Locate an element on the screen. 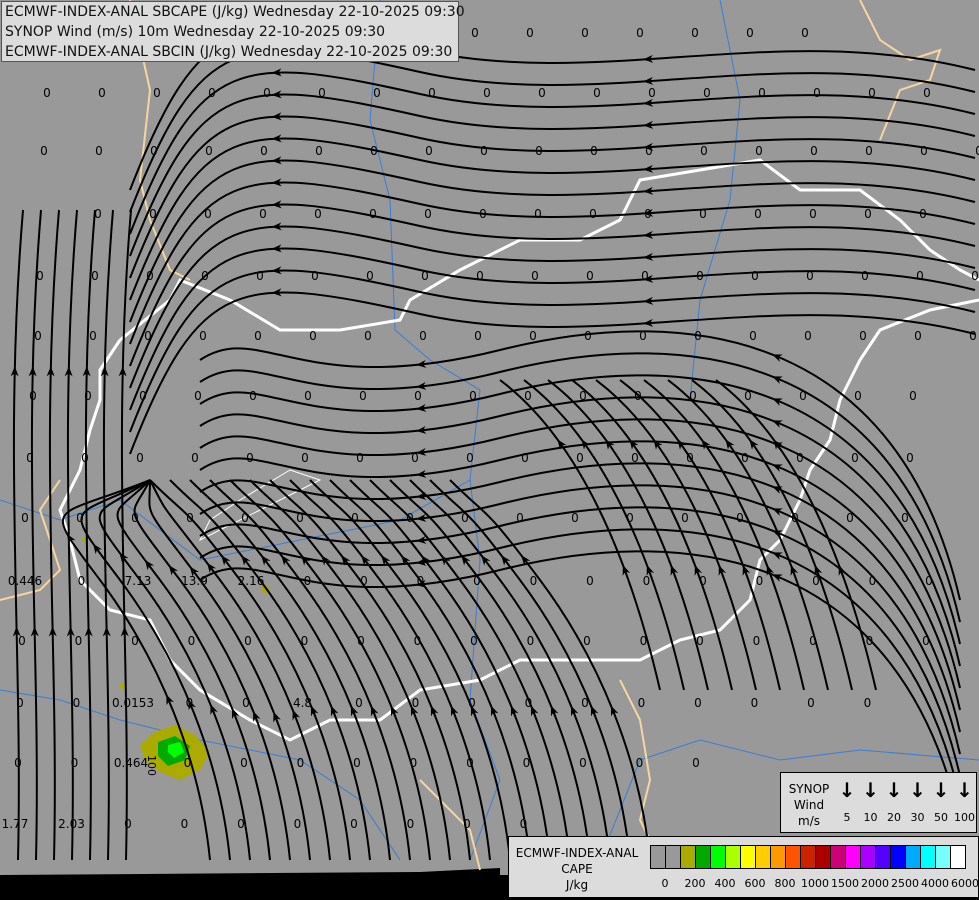  synop-speed-item: ↓ 10 is located at coordinates (871, 801).